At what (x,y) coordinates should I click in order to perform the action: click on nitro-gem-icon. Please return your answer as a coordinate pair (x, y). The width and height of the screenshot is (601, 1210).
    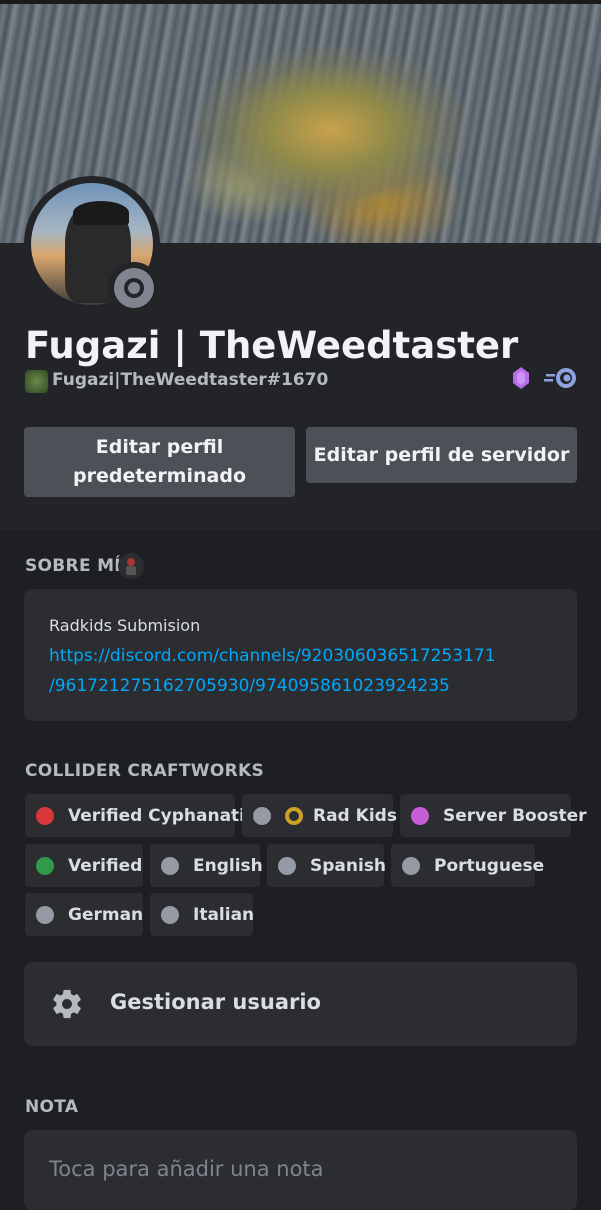
    Looking at the image, I should click on (521, 378).